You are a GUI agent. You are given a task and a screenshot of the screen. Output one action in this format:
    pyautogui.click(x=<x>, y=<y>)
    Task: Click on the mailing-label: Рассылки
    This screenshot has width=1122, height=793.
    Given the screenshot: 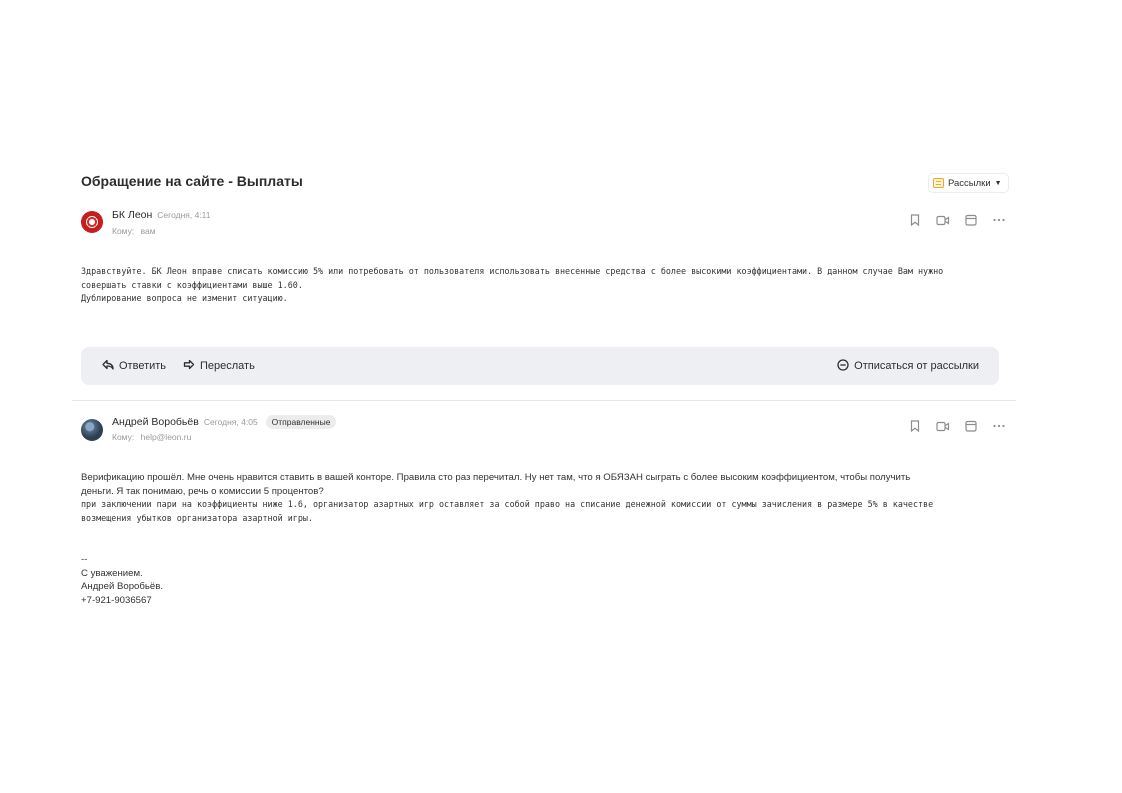 What is the action you would take?
    pyautogui.click(x=969, y=183)
    